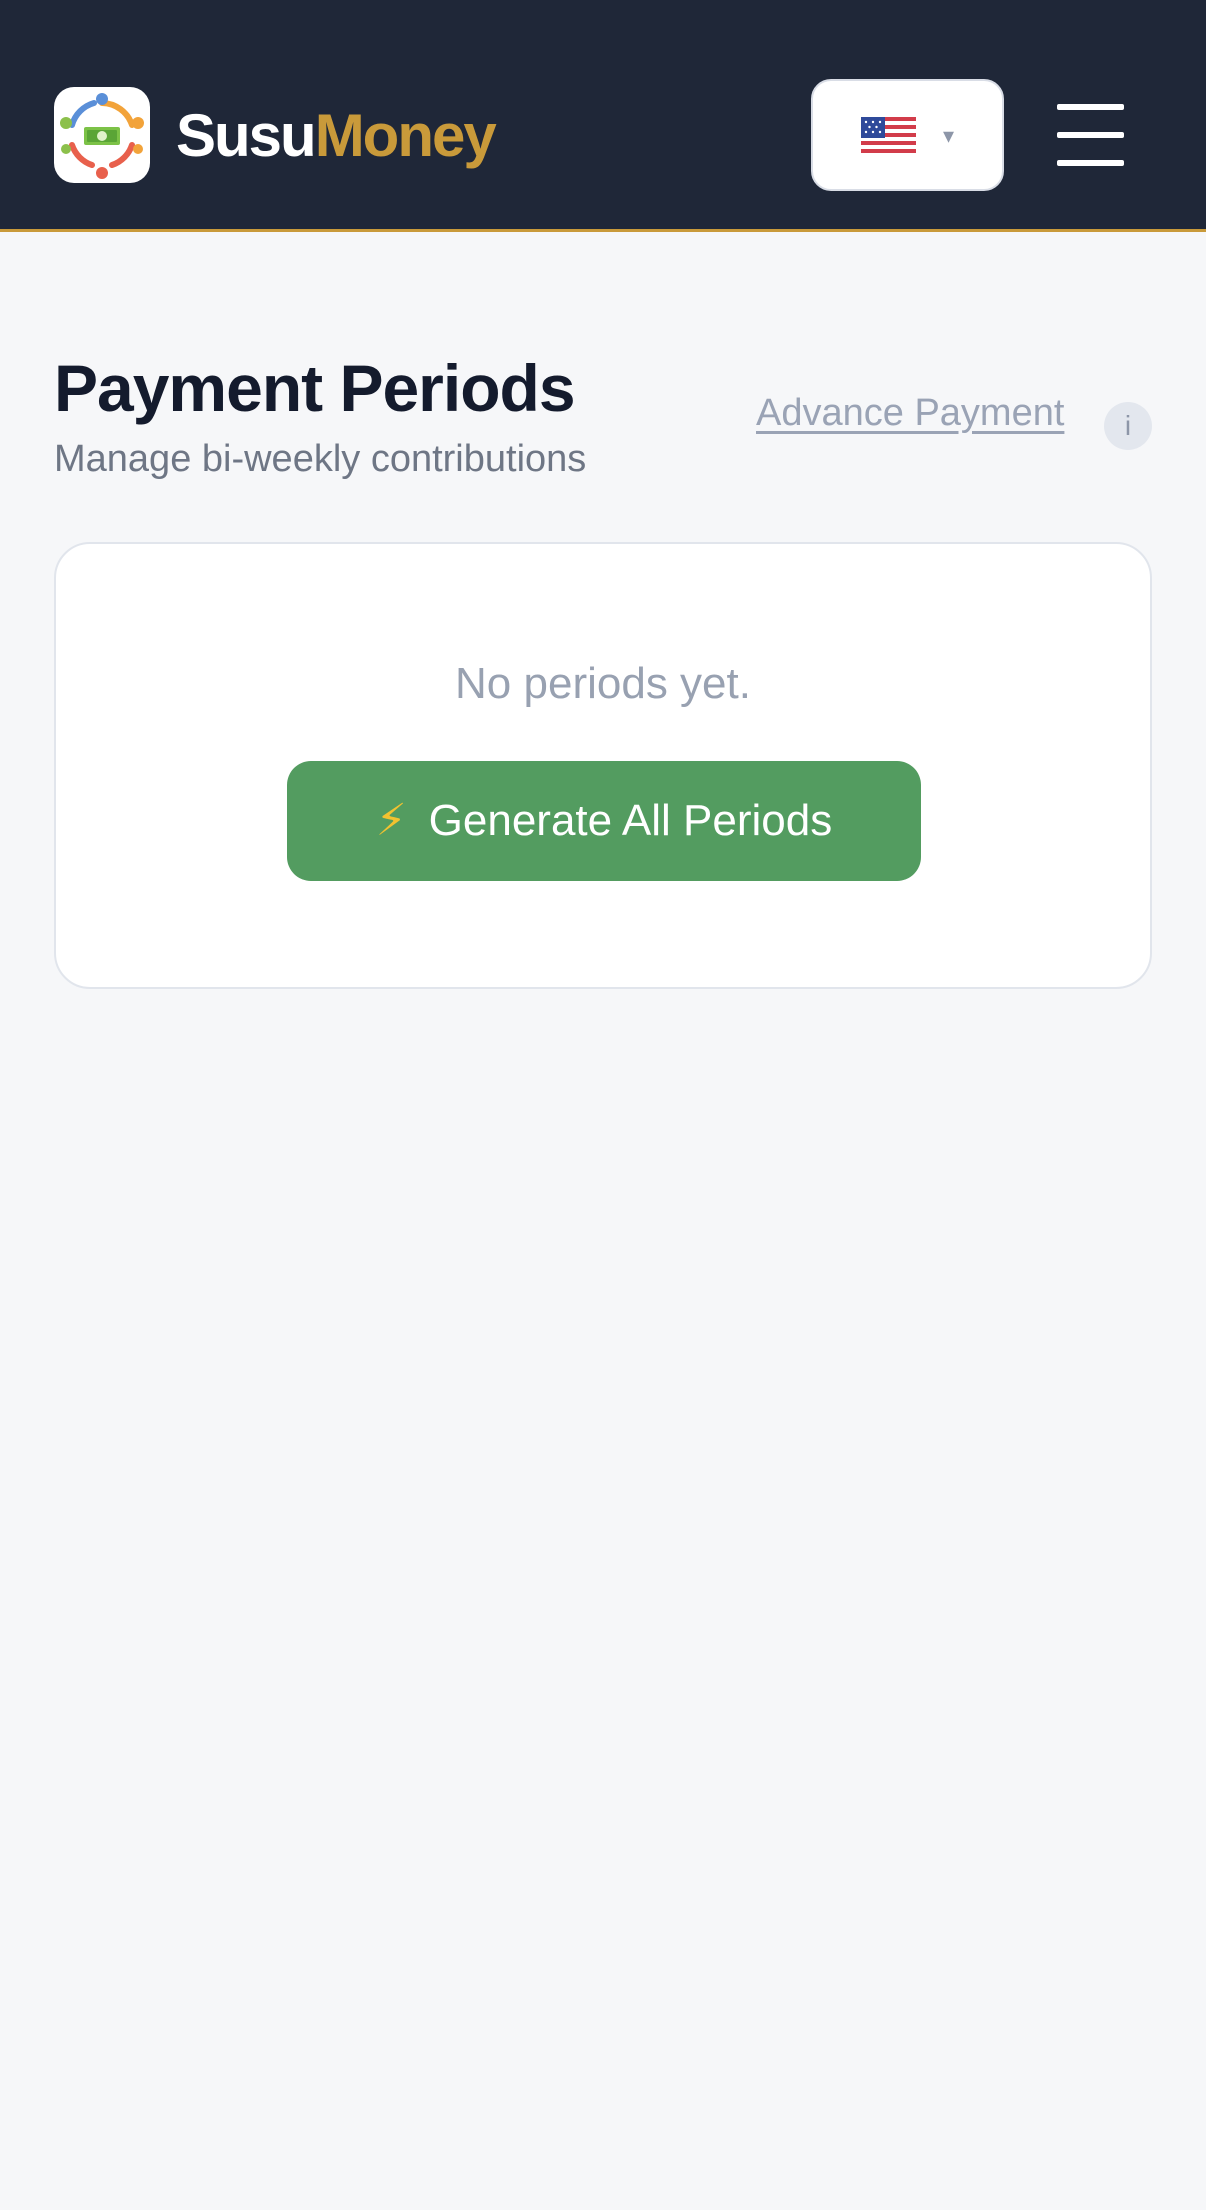  What do you see at coordinates (405, 135) in the screenshot?
I see `brand-name-part2: Money` at bounding box center [405, 135].